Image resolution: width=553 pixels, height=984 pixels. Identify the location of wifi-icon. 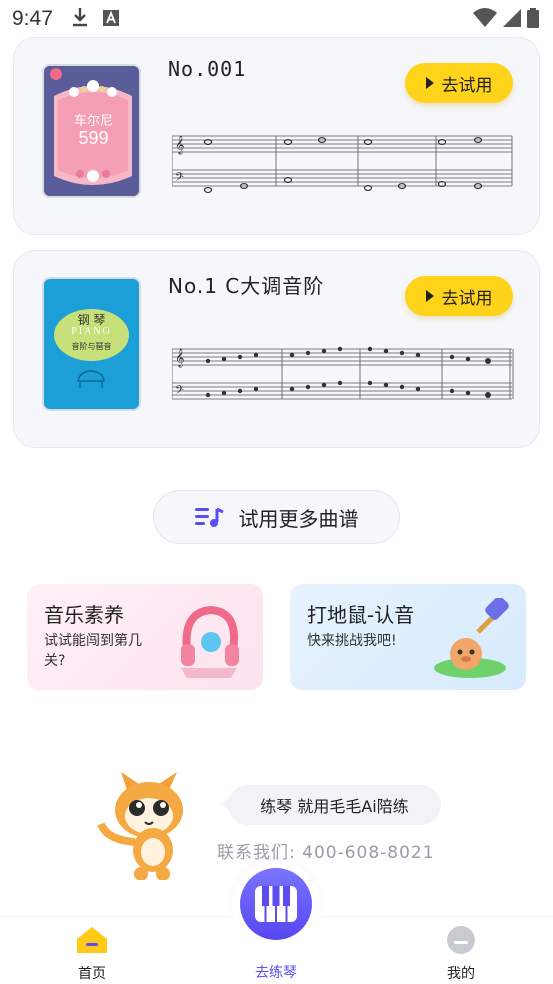
(485, 17).